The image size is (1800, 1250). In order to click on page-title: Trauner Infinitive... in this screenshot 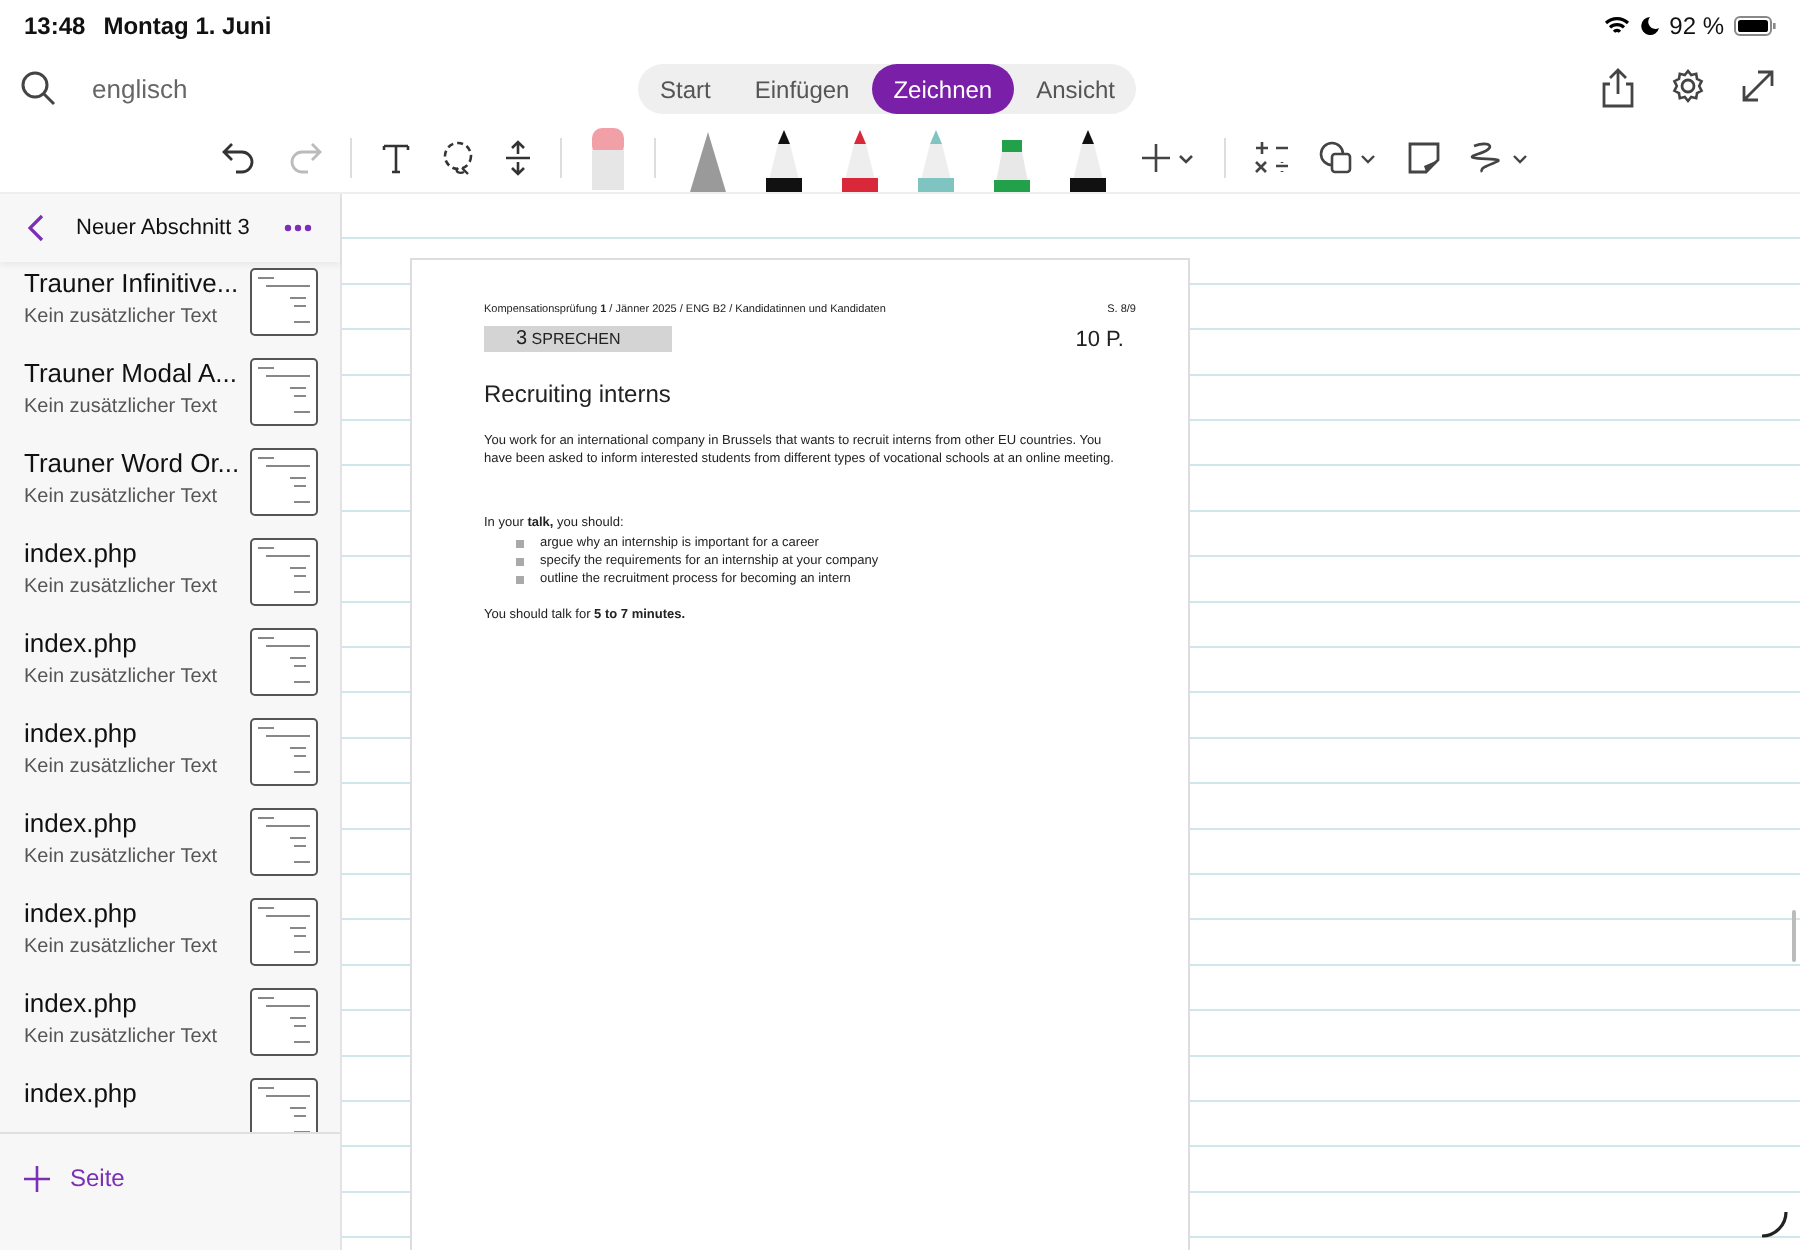, I will do `click(137, 283)`.